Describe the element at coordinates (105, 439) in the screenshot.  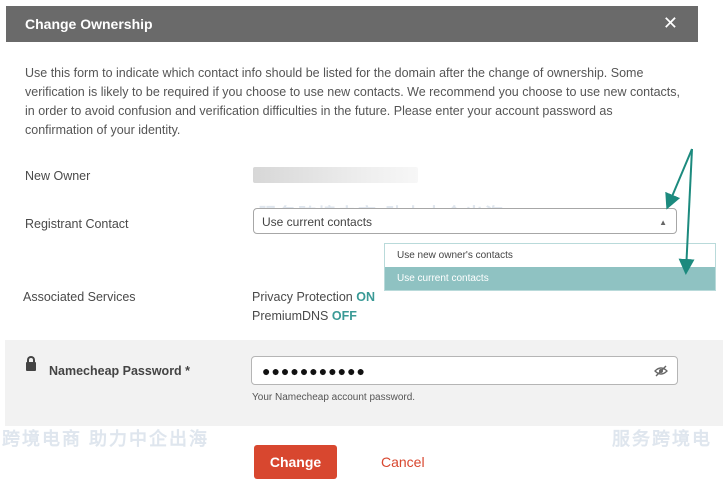
I see `watermark-text: 跨境电商 助力中企出海` at that location.